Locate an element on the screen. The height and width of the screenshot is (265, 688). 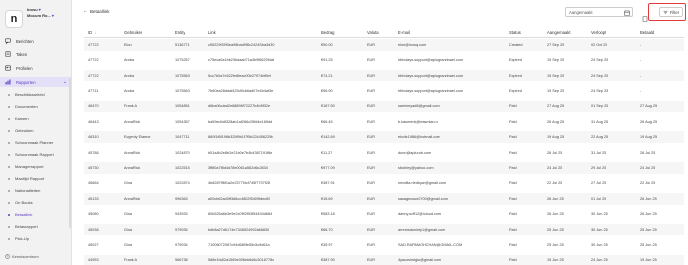
table-cell: 943933 is located at coordinates (181, 214).